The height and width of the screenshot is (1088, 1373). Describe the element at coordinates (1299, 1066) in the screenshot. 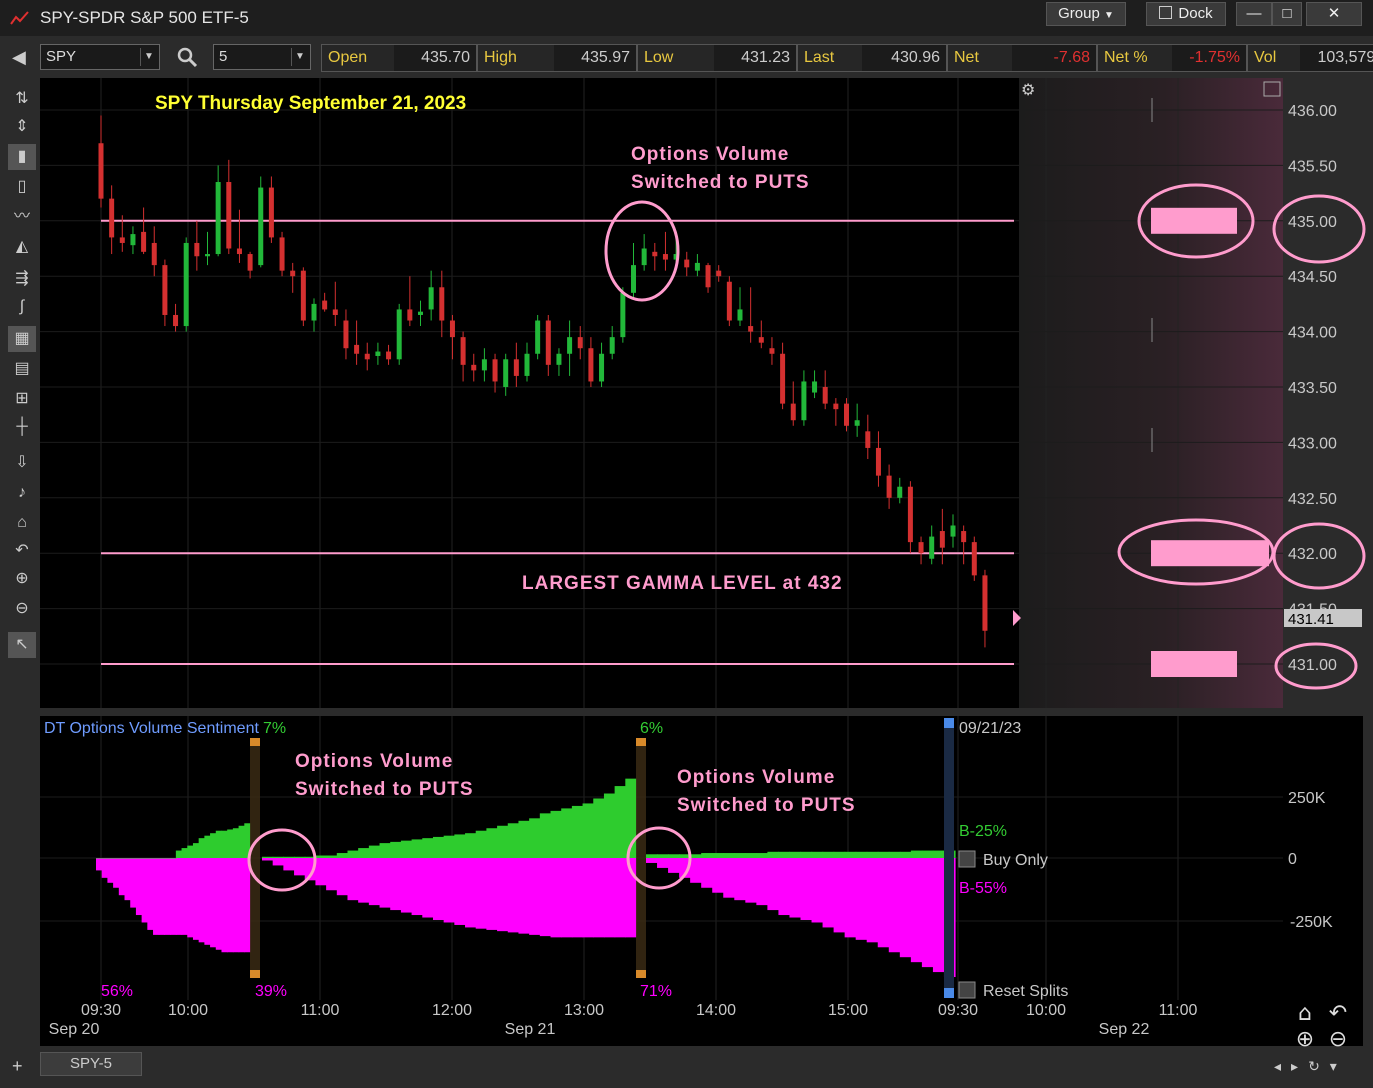

I see `scroll-right-icon: ▸` at that location.